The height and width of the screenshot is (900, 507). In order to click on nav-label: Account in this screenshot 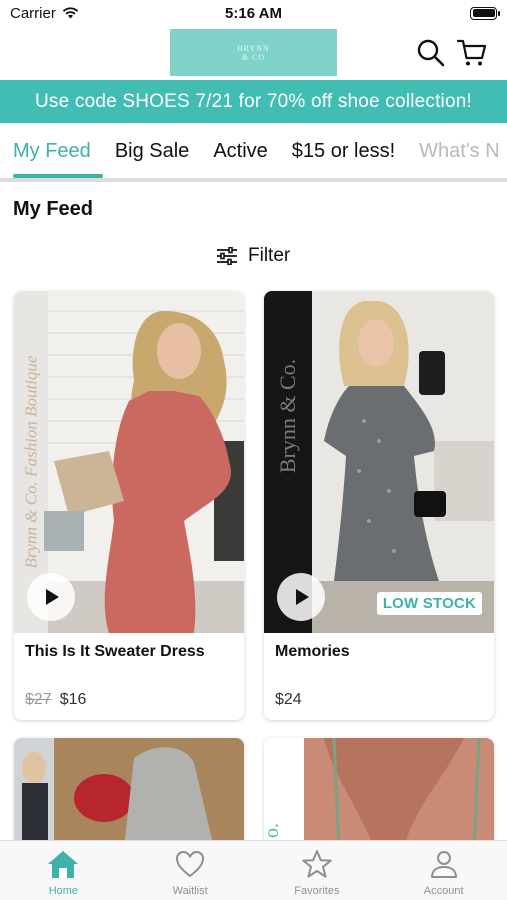, I will do `click(443, 891)`.